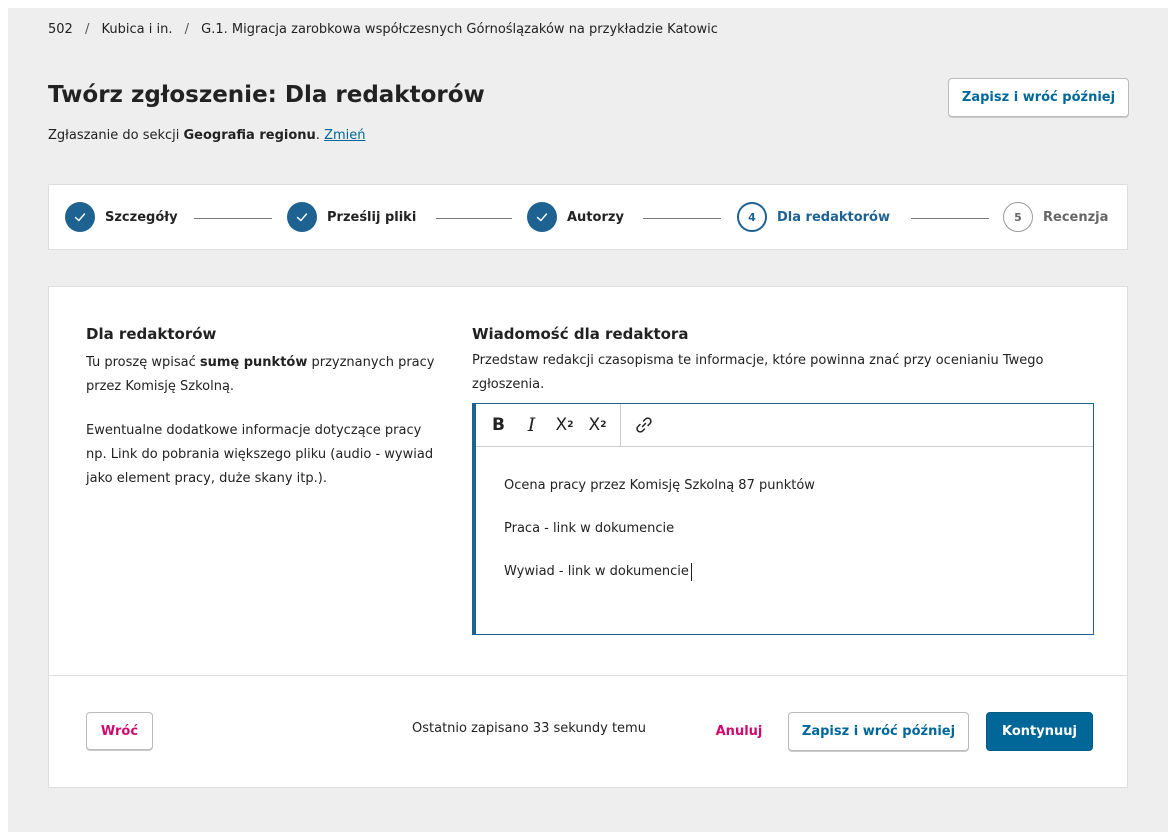 The height and width of the screenshot is (832, 1171). What do you see at coordinates (739, 731) in the screenshot?
I see `cancel-button: Anuluj` at bounding box center [739, 731].